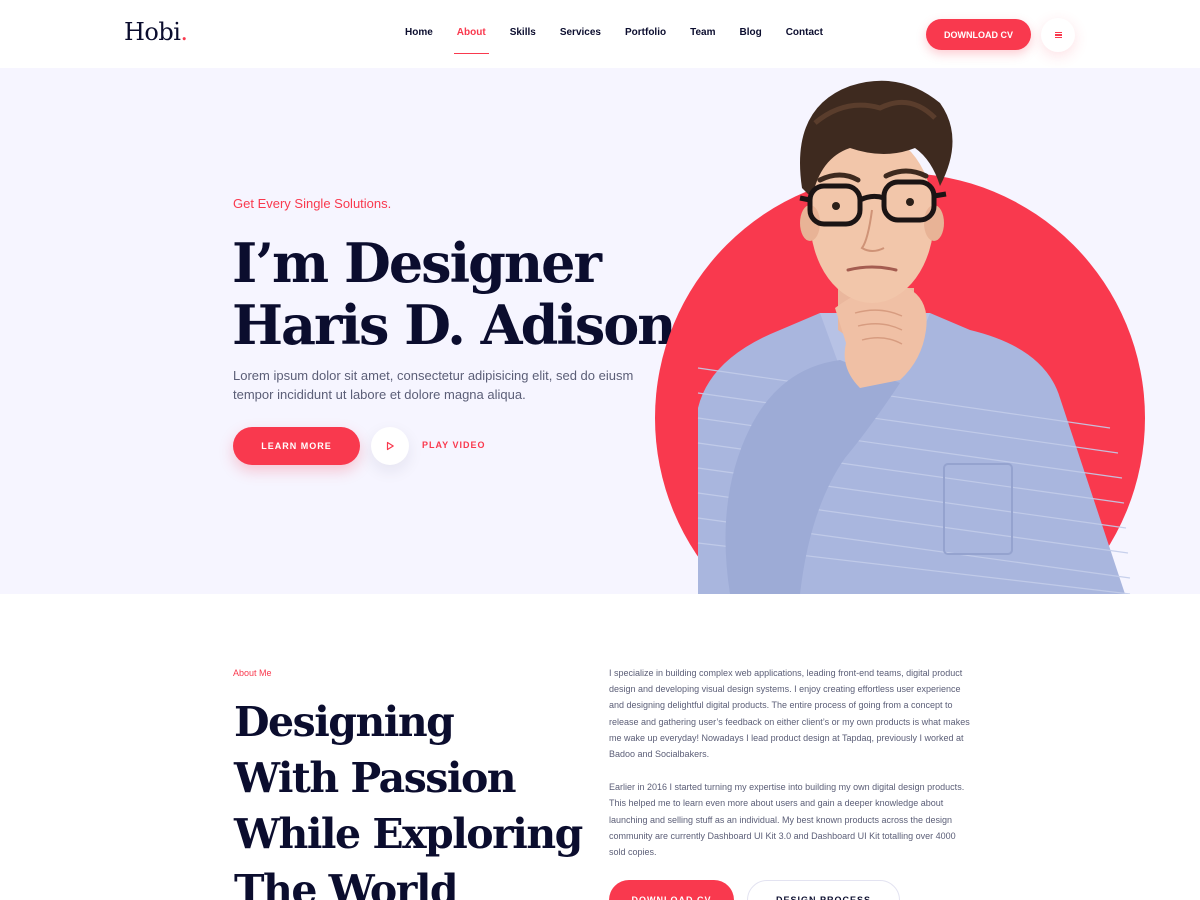 The image size is (1200, 900). I want to click on menu-toggle-button, so click(1058, 35).